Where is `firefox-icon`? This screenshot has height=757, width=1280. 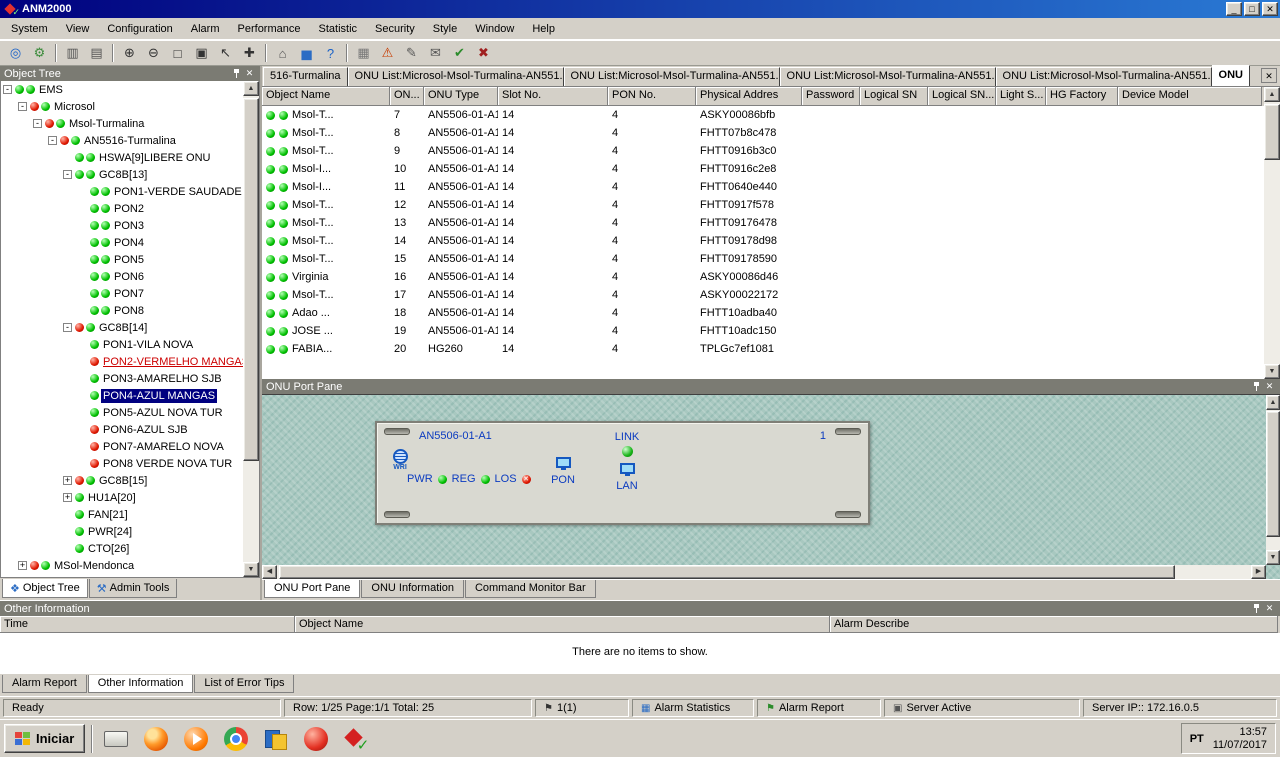
firefox-icon is located at coordinates (156, 739).